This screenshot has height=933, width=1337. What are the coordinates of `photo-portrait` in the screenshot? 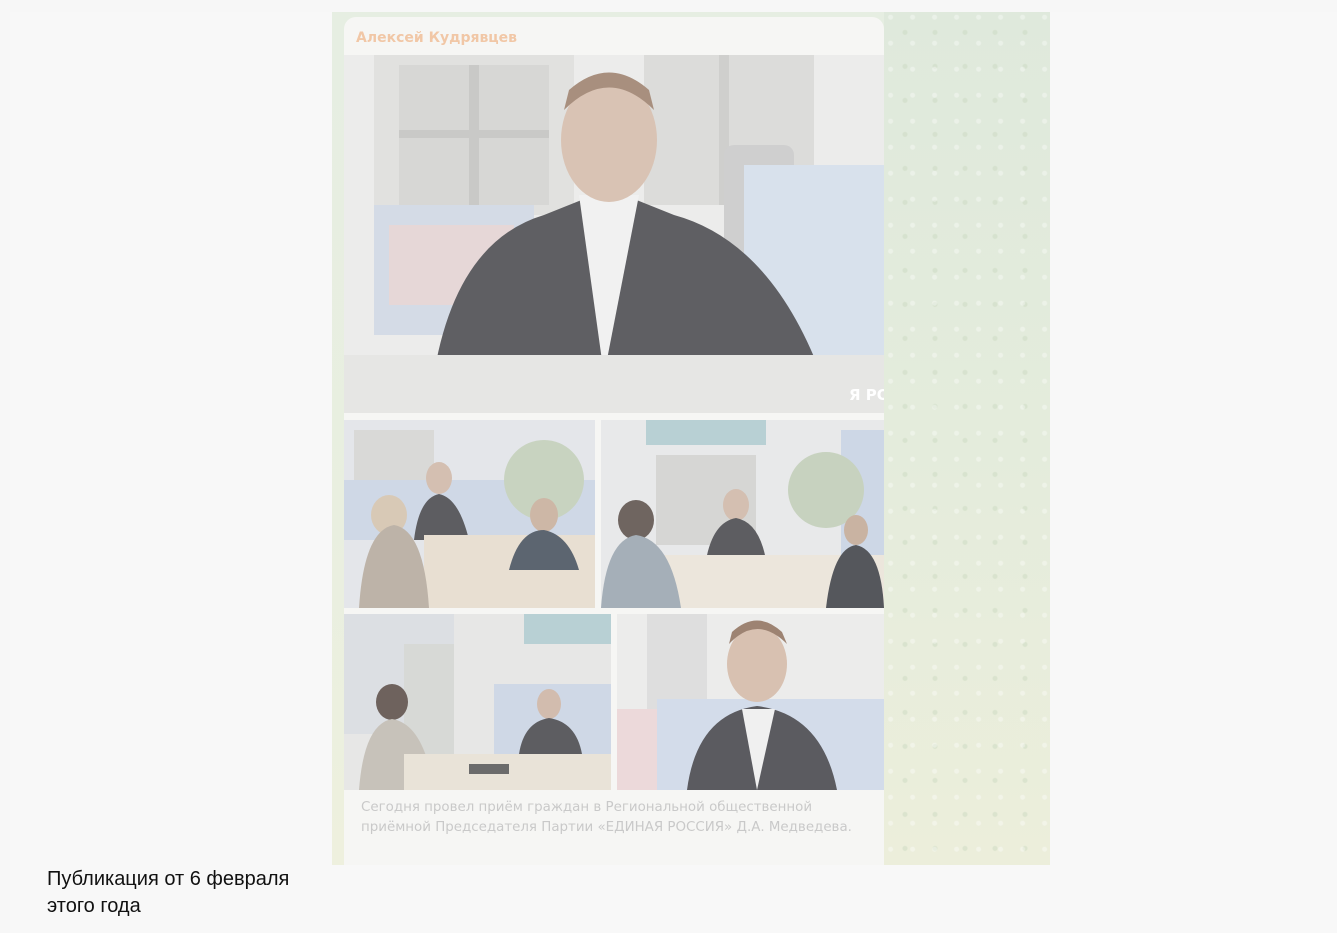 It's located at (750, 702).